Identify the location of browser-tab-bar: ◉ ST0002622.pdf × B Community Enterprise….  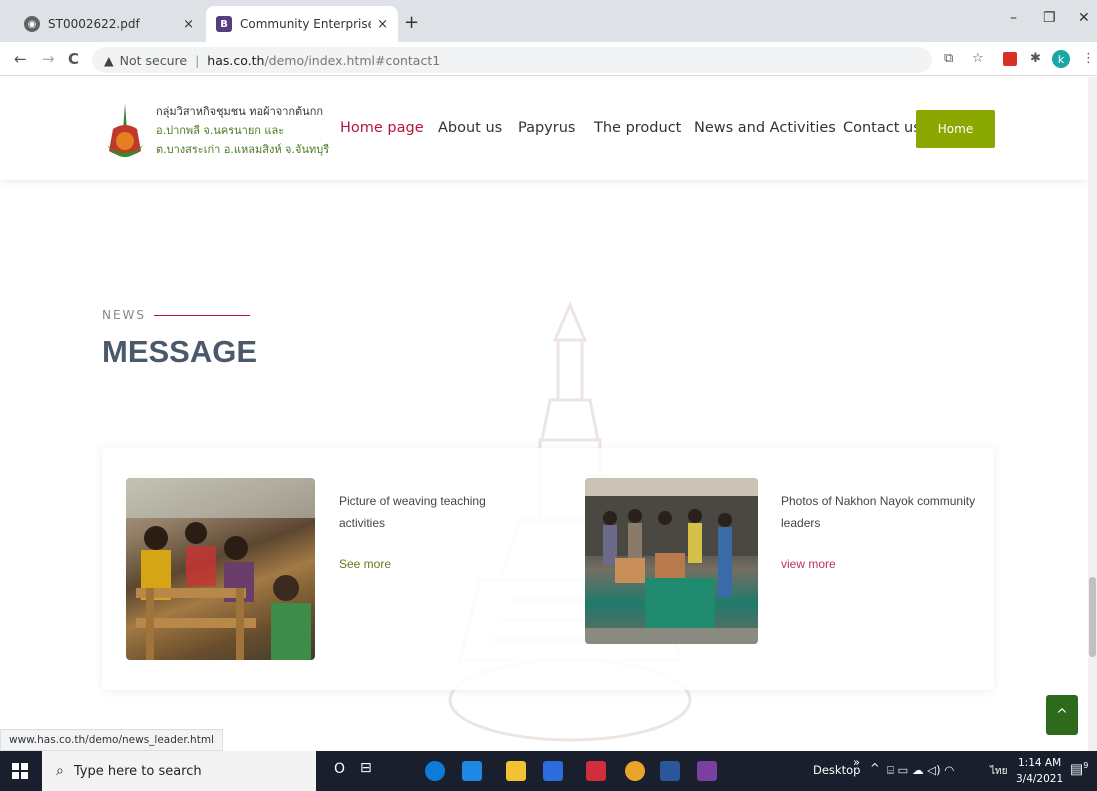
(548, 21).